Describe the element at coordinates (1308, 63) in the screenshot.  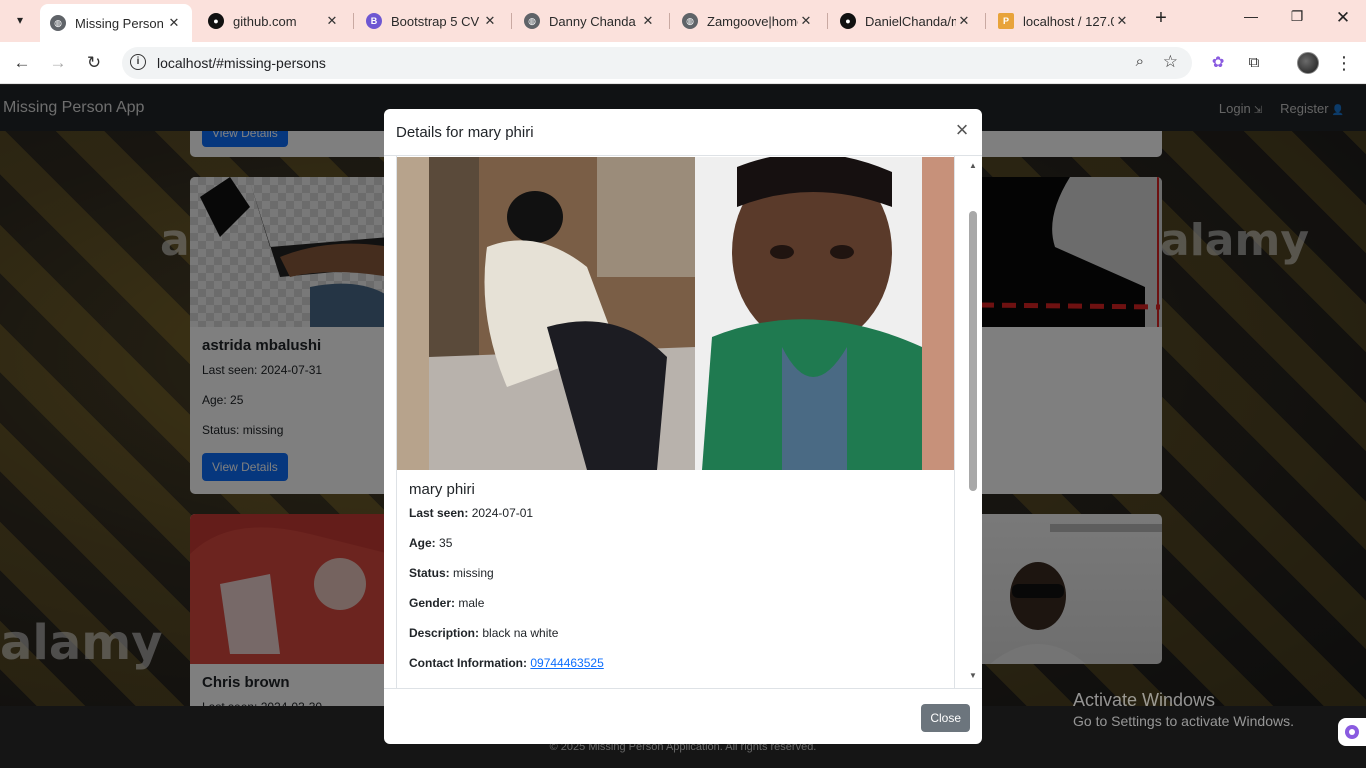
I see `profile-avatar` at that location.